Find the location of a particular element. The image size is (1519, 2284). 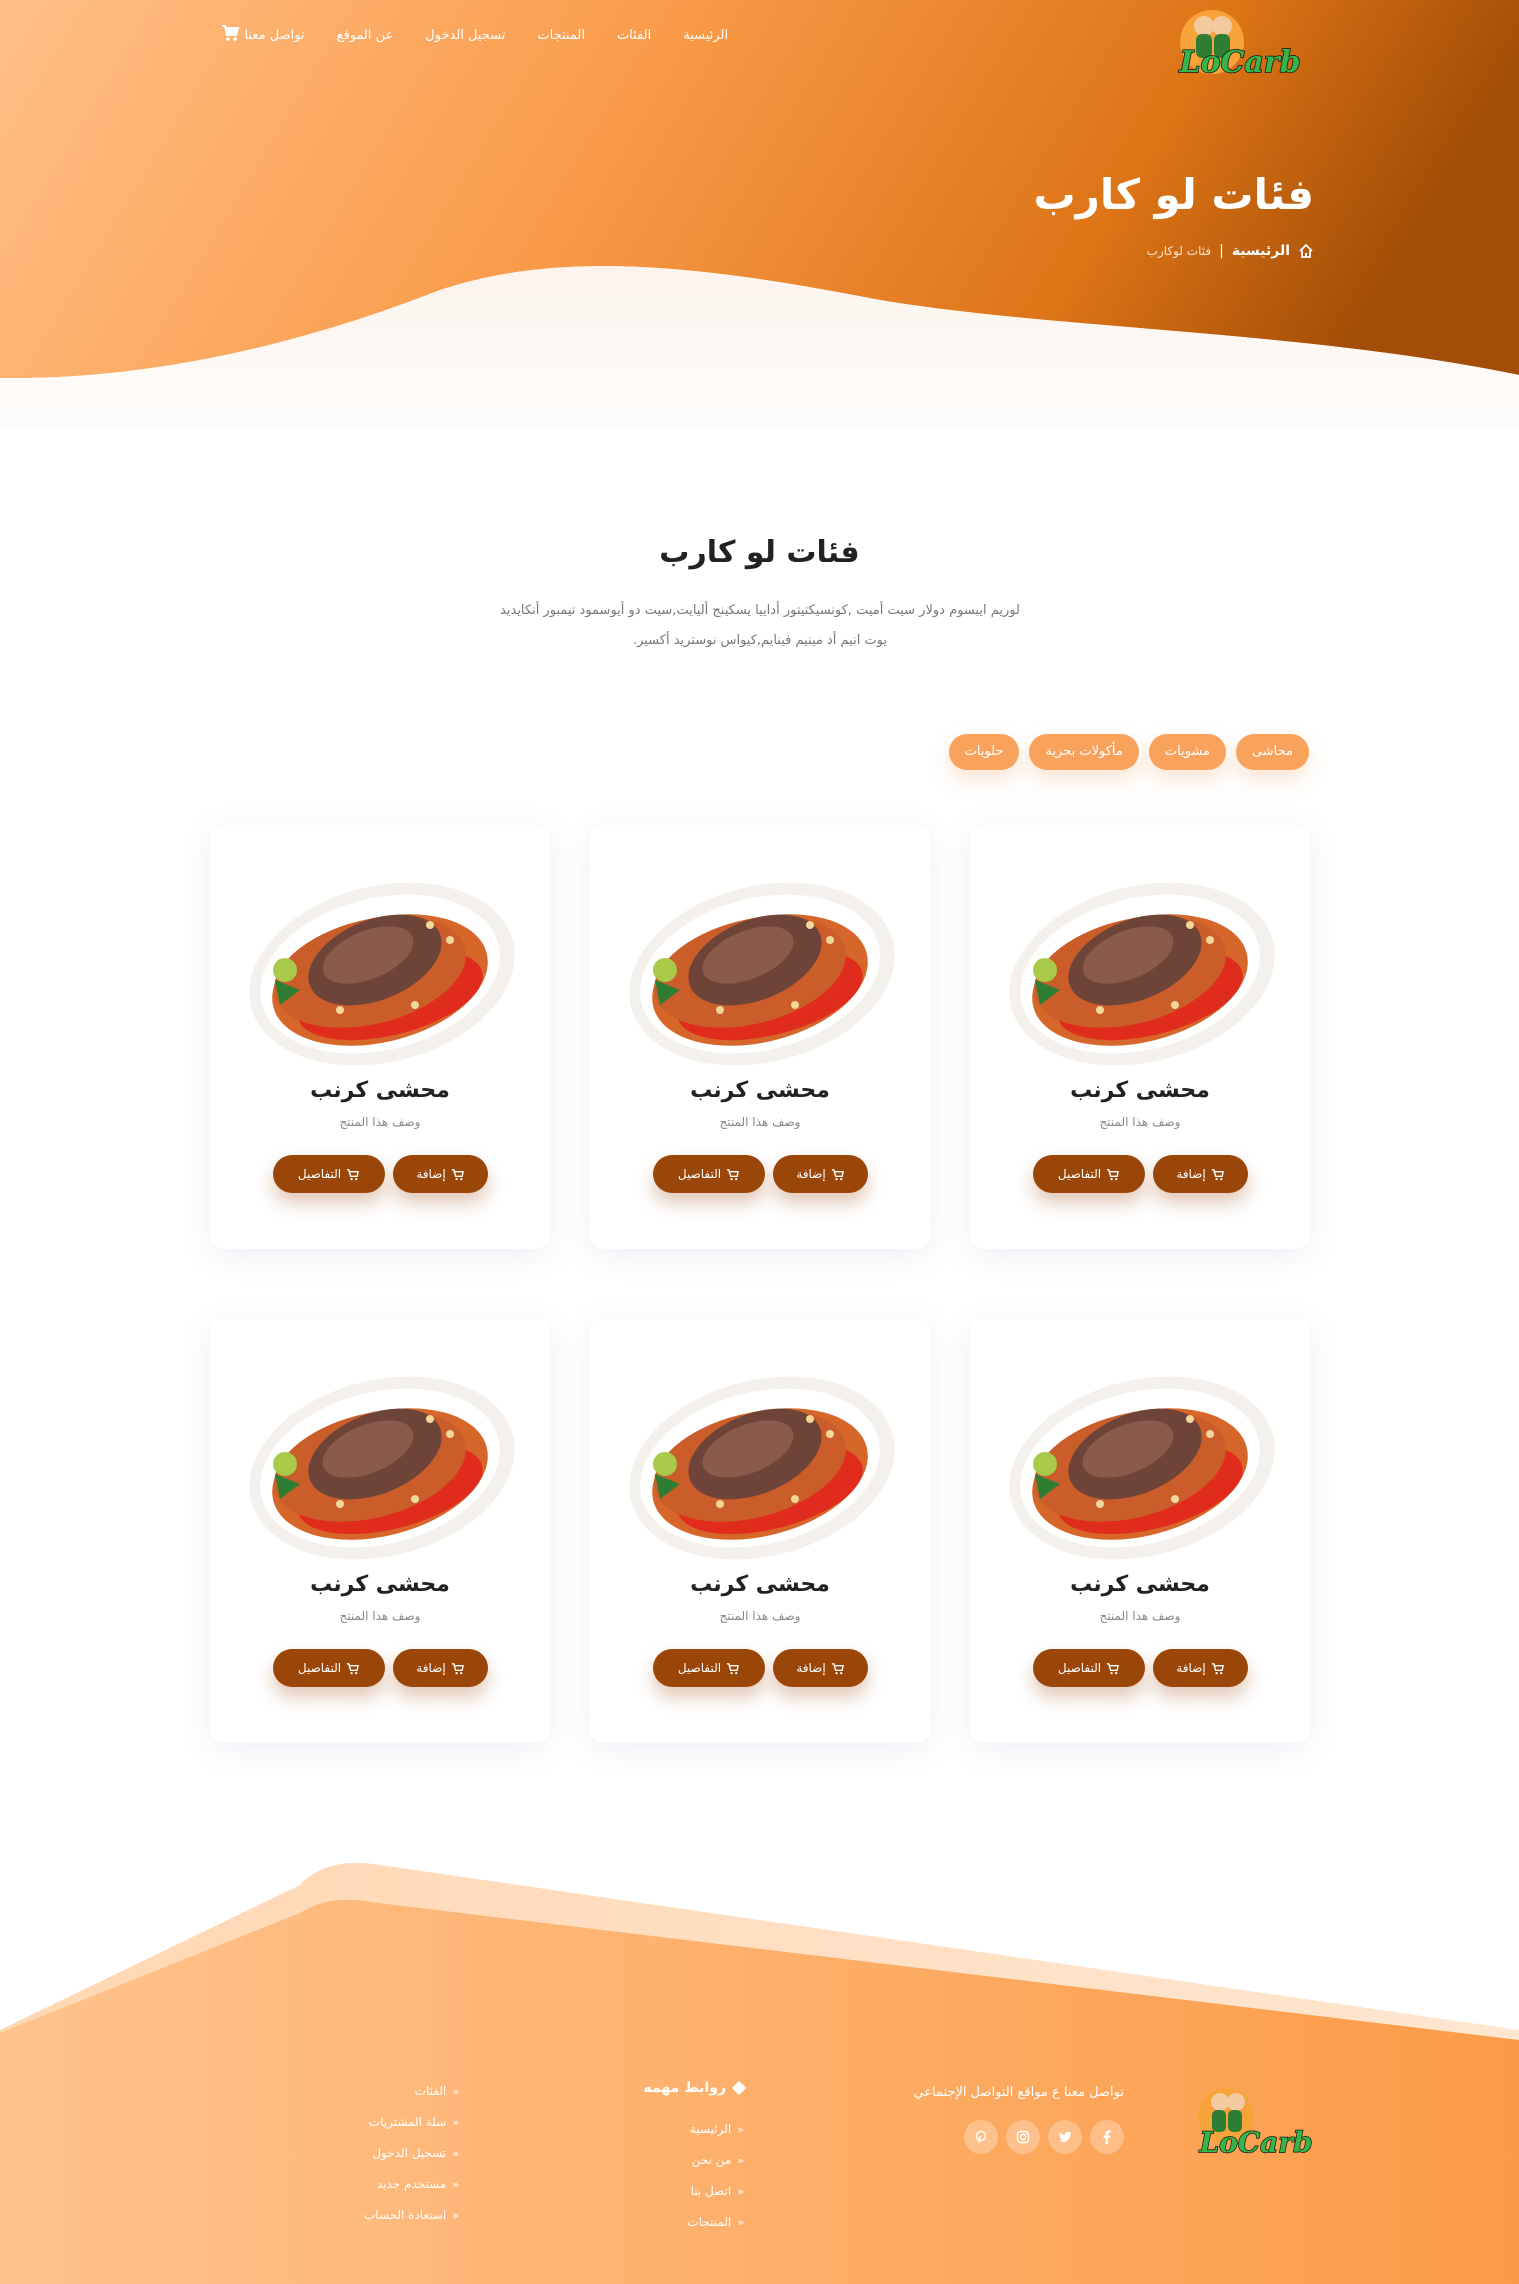

filter-desserts: حلويات is located at coordinates (984, 752).